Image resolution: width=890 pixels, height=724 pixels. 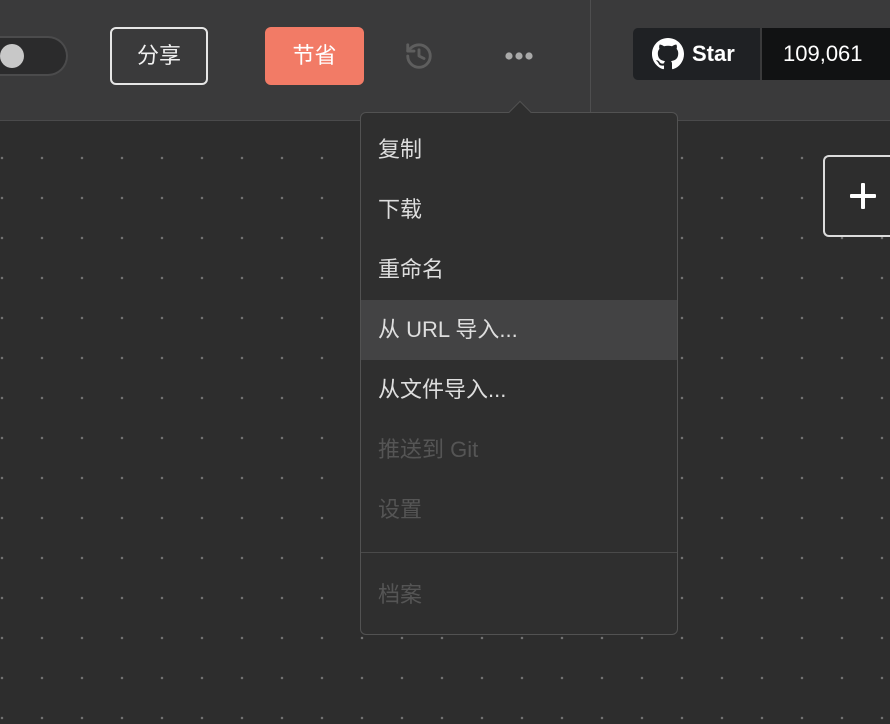 What do you see at coordinates (590, 60) in the screenshot?
I see `toolbar-divider` at bounding box center [590, 60].